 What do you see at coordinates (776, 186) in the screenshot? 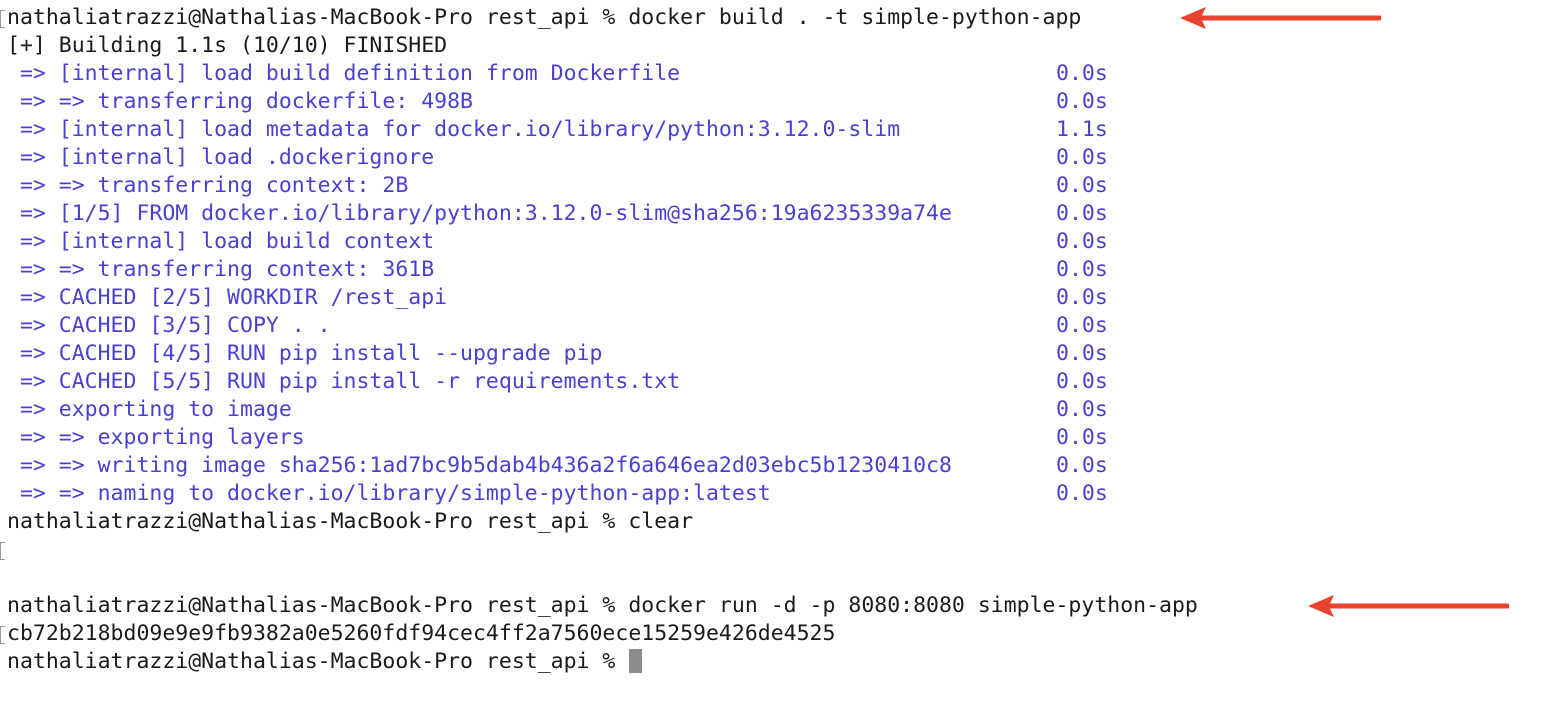
I see `build-step: => => transferring context: 2B 0.0s` at bounding box center [776, 186].